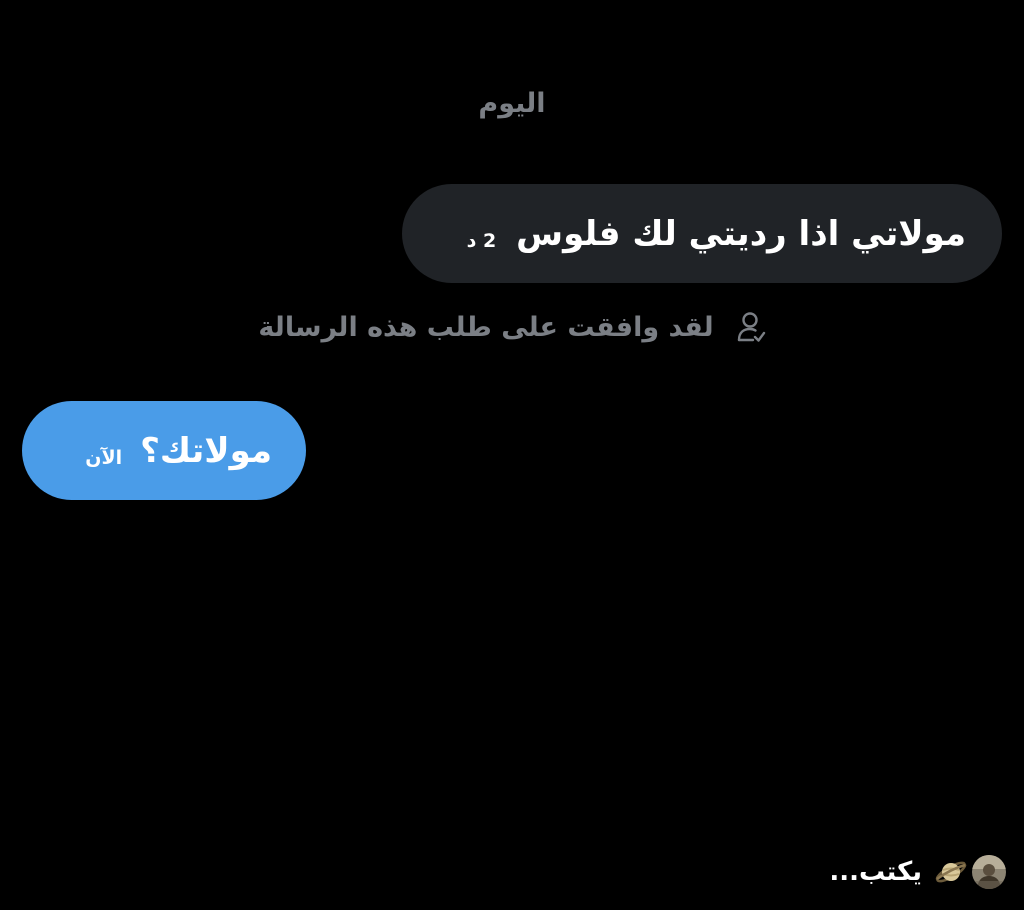 The width and height of the screenshot is (1024, 910). What do you see at coordinates (951, 872) in the screenshot?
I see `saturn-avatar` at bounding box center [951, 872].